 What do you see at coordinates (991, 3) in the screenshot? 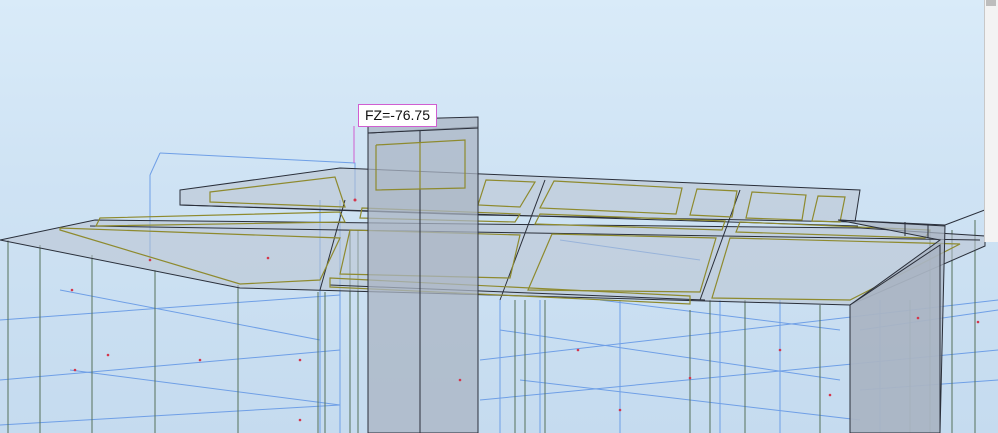
I see `scrollbar-thumb` at bounding box center [991, 3].